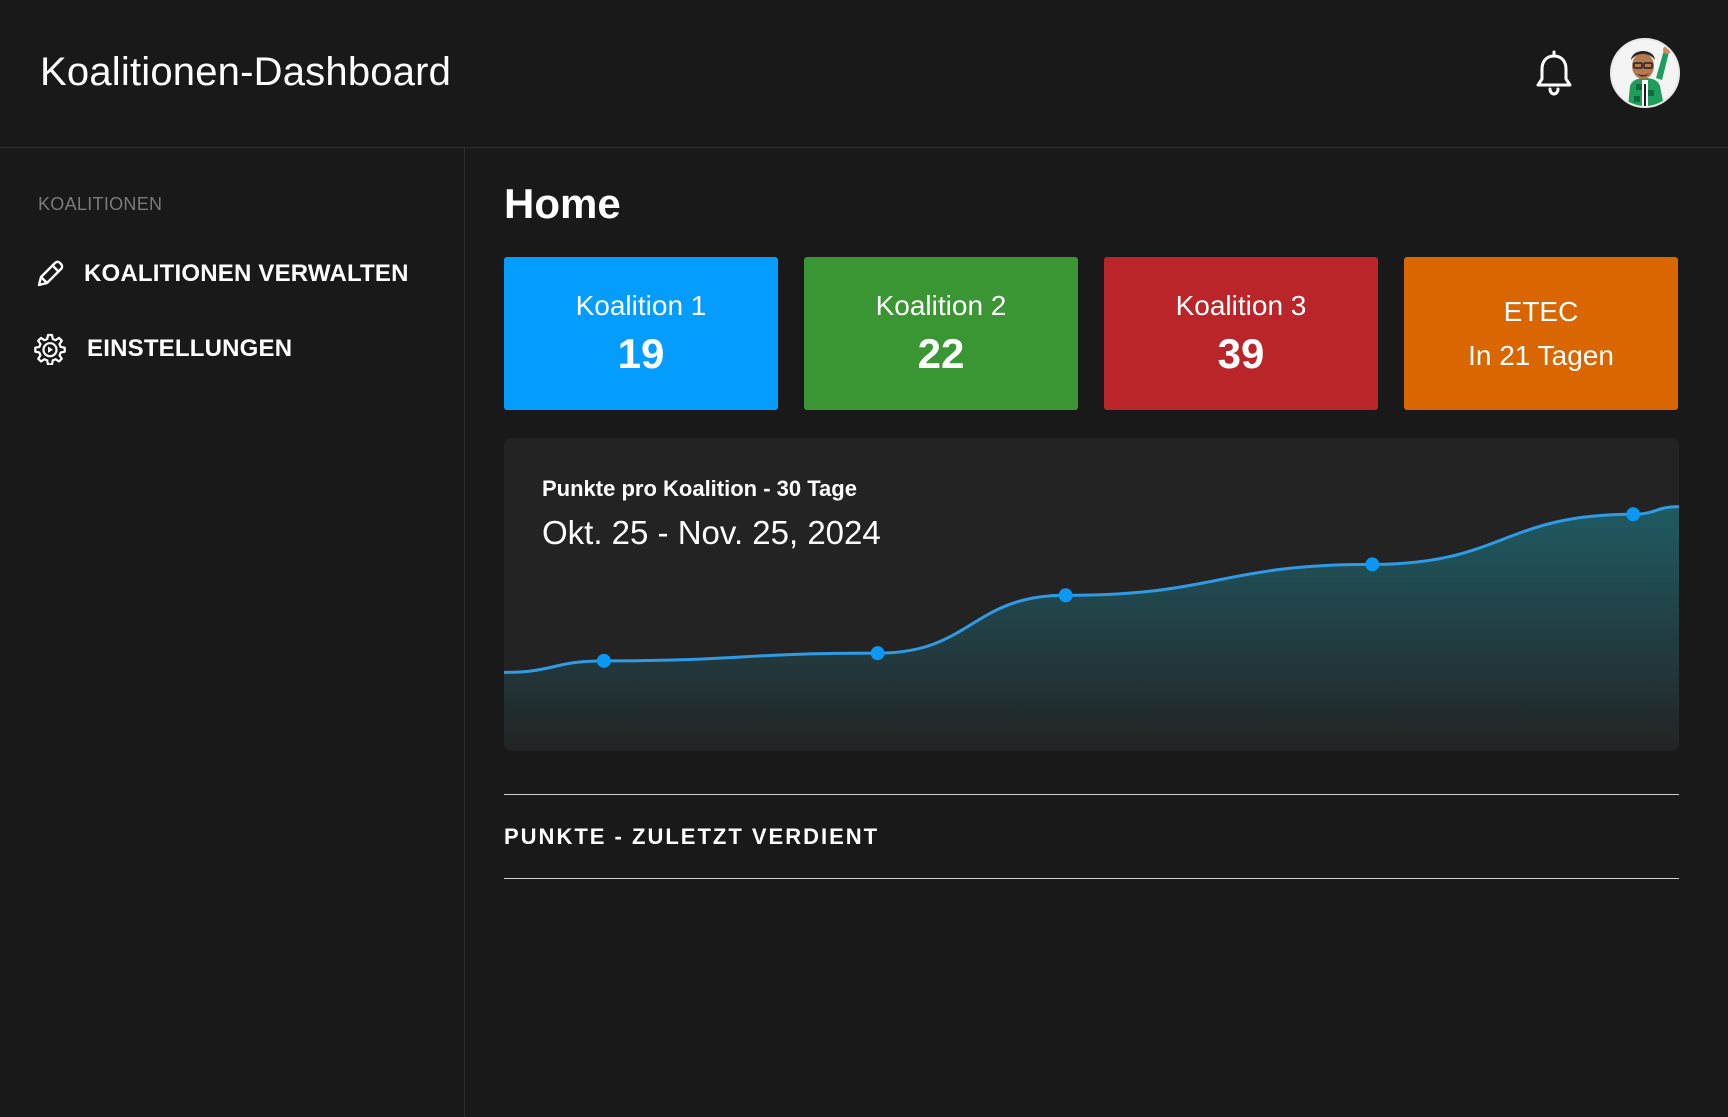 Image resolution: width=1728 pixels, height=1117 pixels. Describe the element at coordinates (562, 203) in the screenshot. I see `page-title: Home` at that location.